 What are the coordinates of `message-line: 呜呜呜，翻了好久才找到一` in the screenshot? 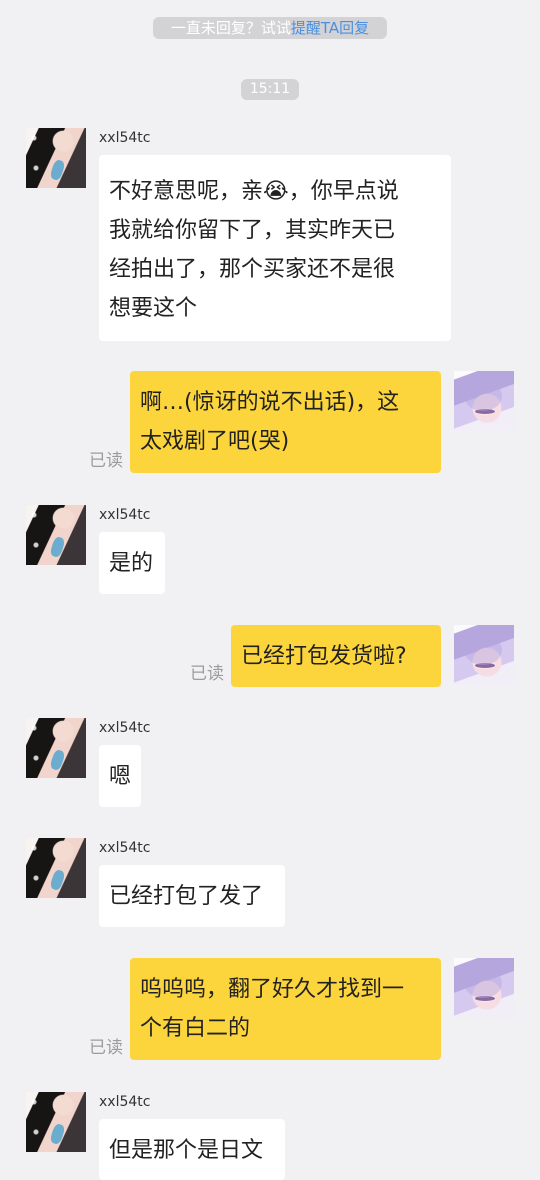 It's located at (272, 989).